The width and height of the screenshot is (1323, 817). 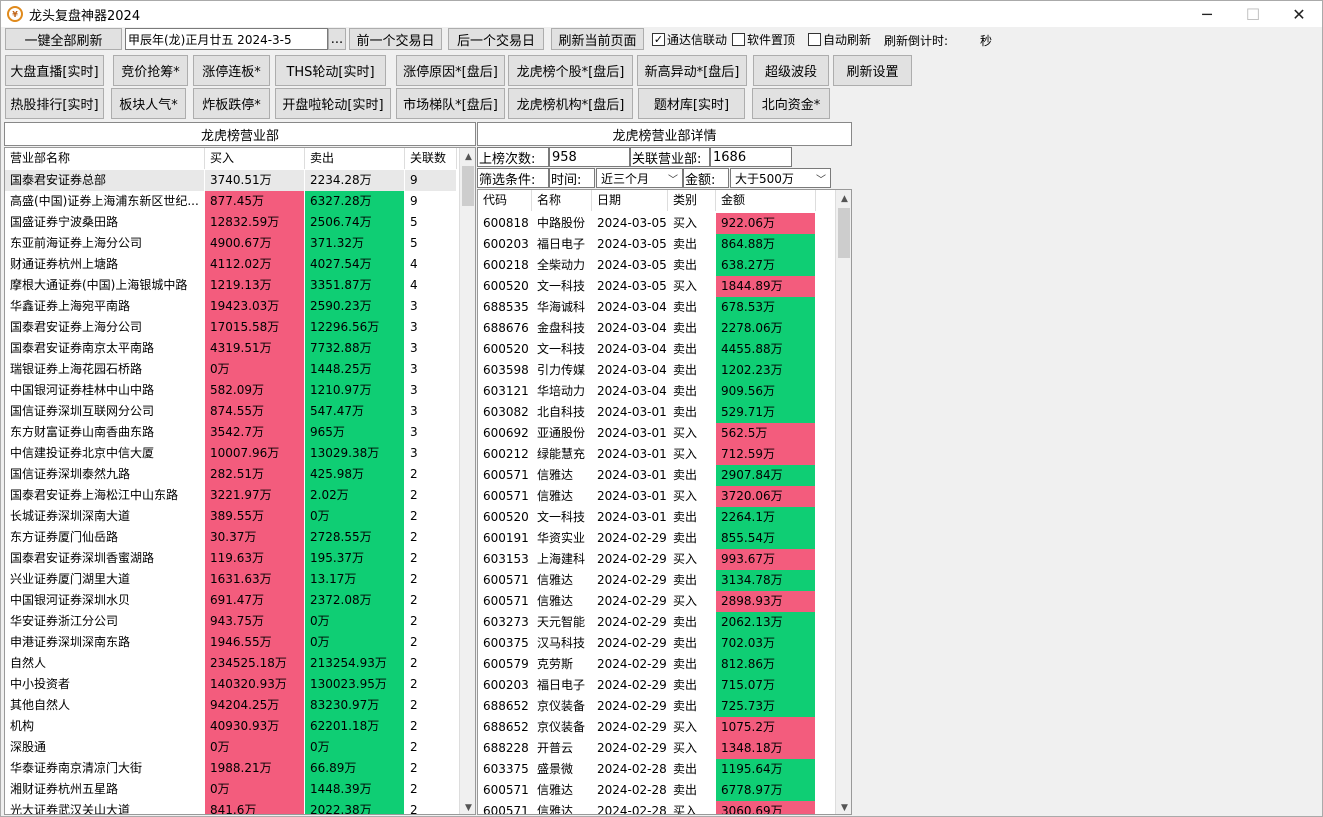 What do you see at coordinates (63, 39) in the screenshot?
I see `refresh-all-button: 一键全部刷新` at bounding box center [63, 39].